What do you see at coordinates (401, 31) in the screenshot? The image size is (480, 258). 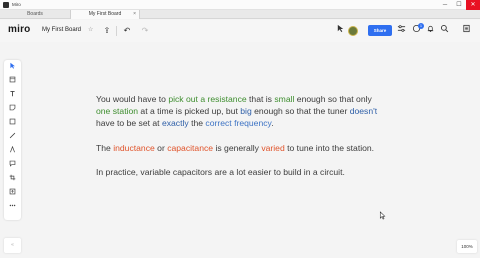 I see `settings-icon` at bounding box center [401, 31].